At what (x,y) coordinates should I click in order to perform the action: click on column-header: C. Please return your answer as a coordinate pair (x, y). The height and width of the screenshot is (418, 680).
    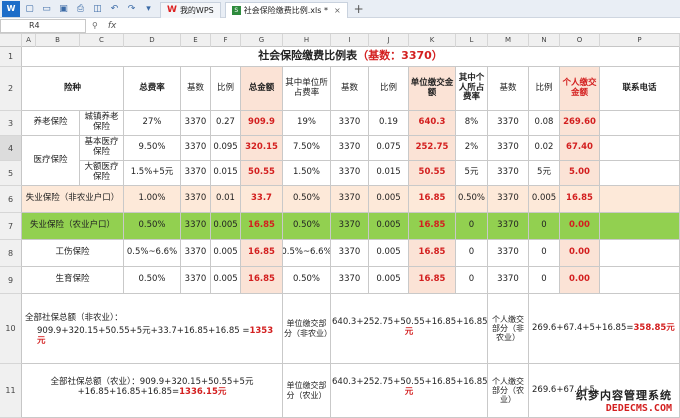
    Looking at the image, I should click on (102, 40).